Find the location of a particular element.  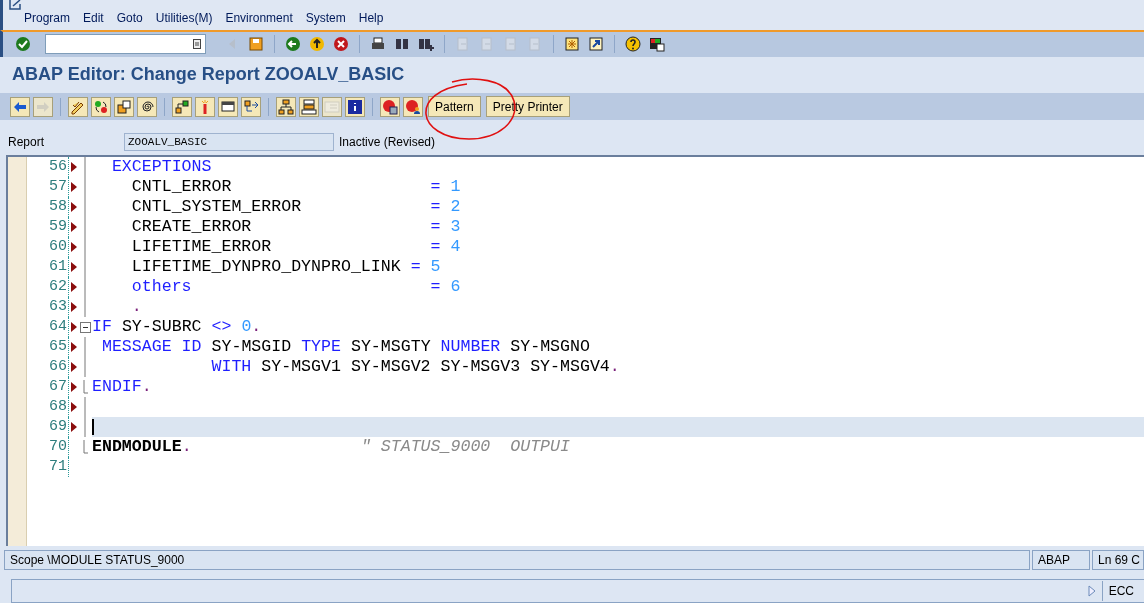

code-line: LIFETIME_DYNPRO_DYNPRO_LINK = 5 is located at coordinates (286, 267).